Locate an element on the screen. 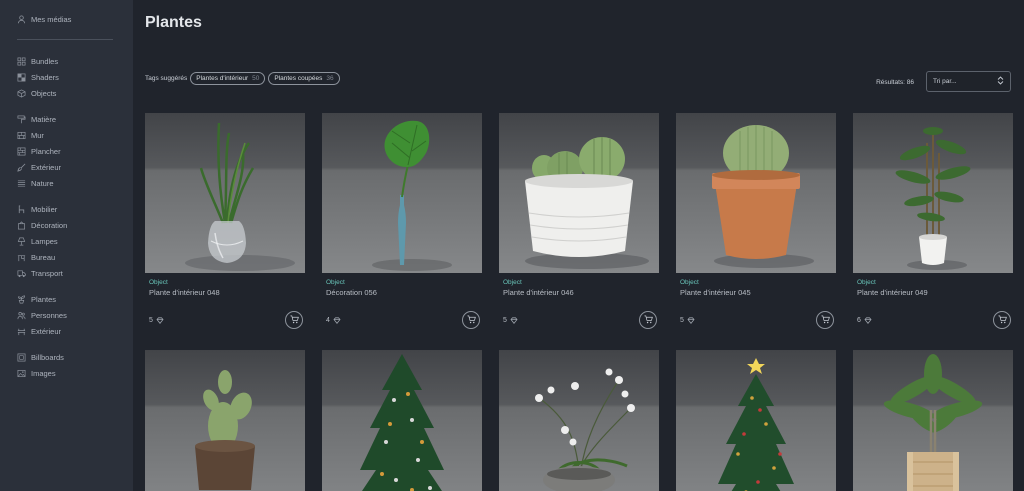 The width and height of the screenshot is (1024, 491). sidebar-item-billboards: Billboards is located at coordinates (66, 357).